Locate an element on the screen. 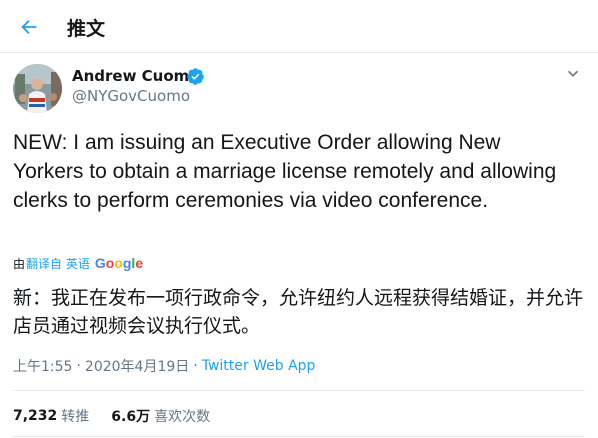 This screenshot has width=598, height=438. author-name: Andrew Cuomo is located at coordinates (136, 76).